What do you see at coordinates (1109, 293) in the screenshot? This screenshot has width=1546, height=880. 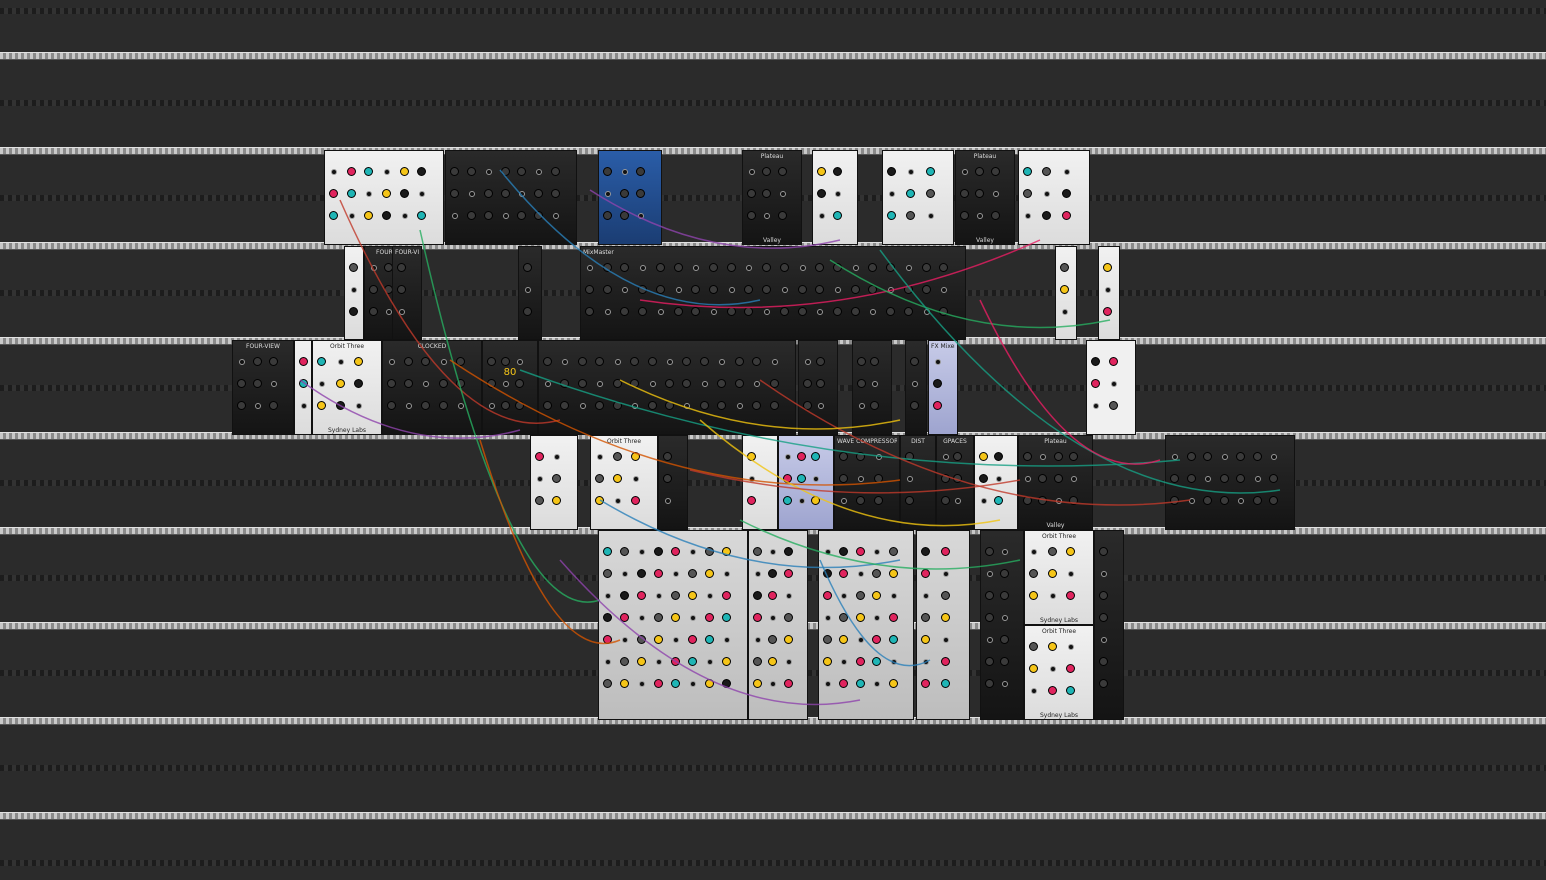 I see `util-module-b` at bounding box center [1109, 293].